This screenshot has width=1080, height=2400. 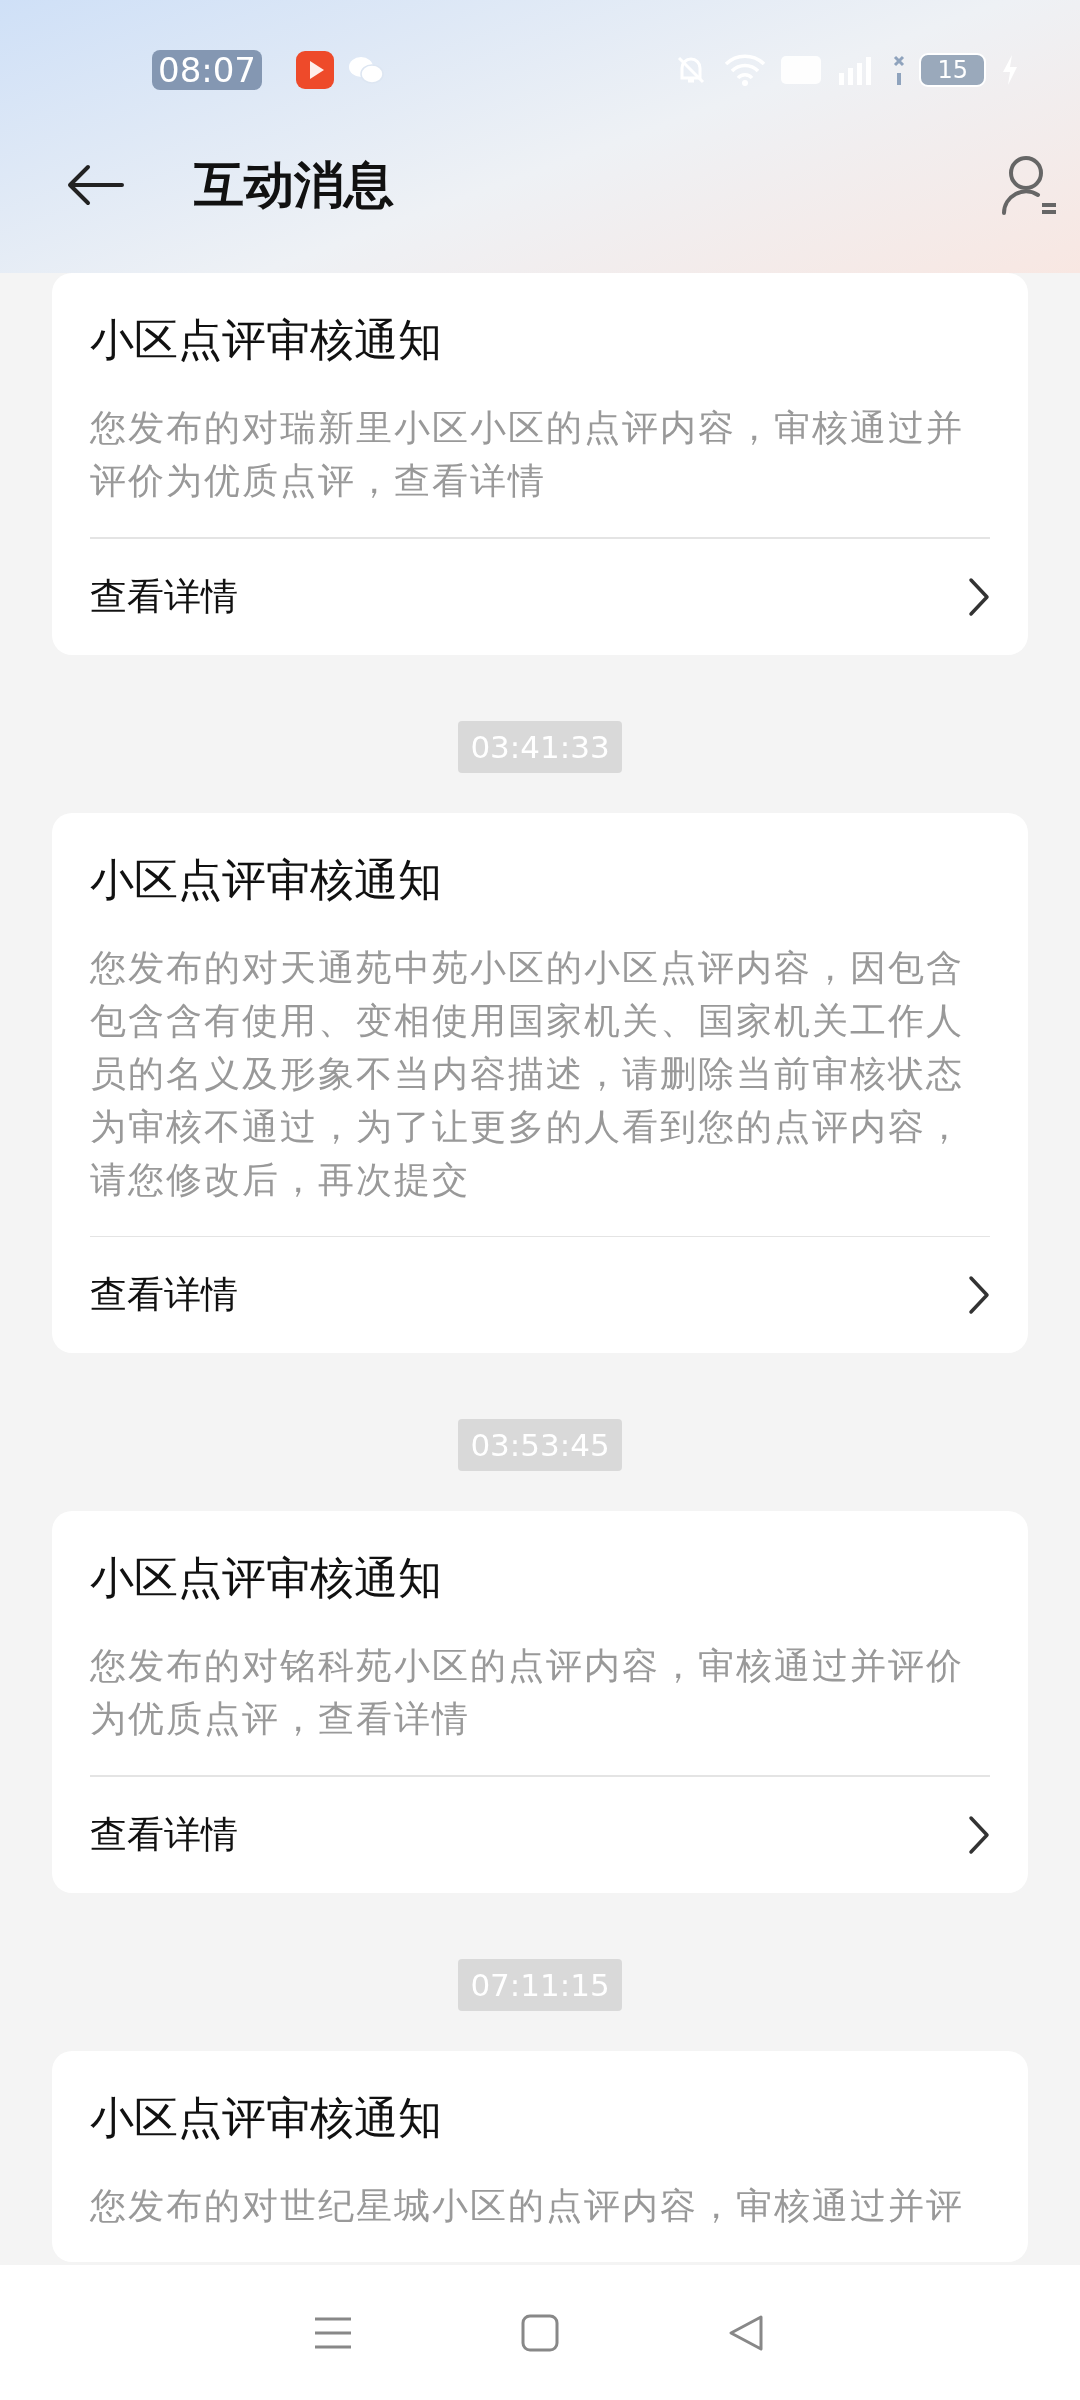 I want to click on no-signal-icon, so click(x=899, y=70).